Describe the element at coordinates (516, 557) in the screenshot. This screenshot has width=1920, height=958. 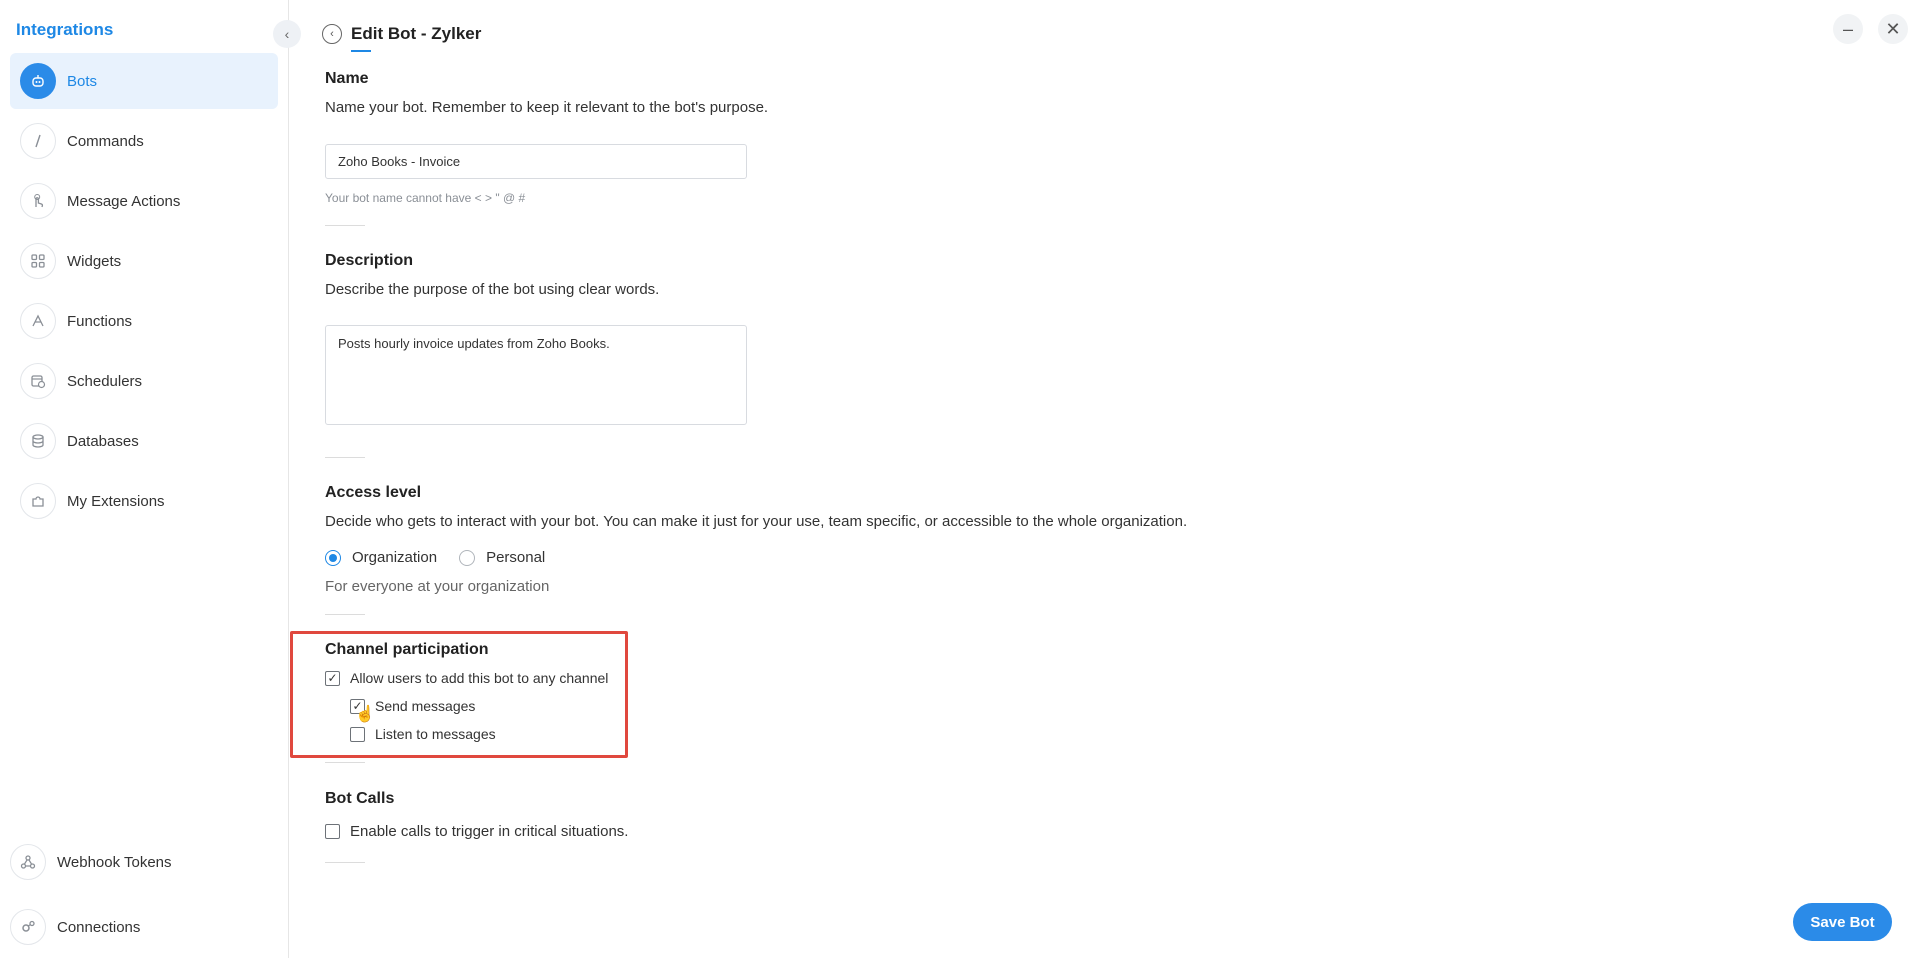
I see `radio-personal-label: Personal` at that location.